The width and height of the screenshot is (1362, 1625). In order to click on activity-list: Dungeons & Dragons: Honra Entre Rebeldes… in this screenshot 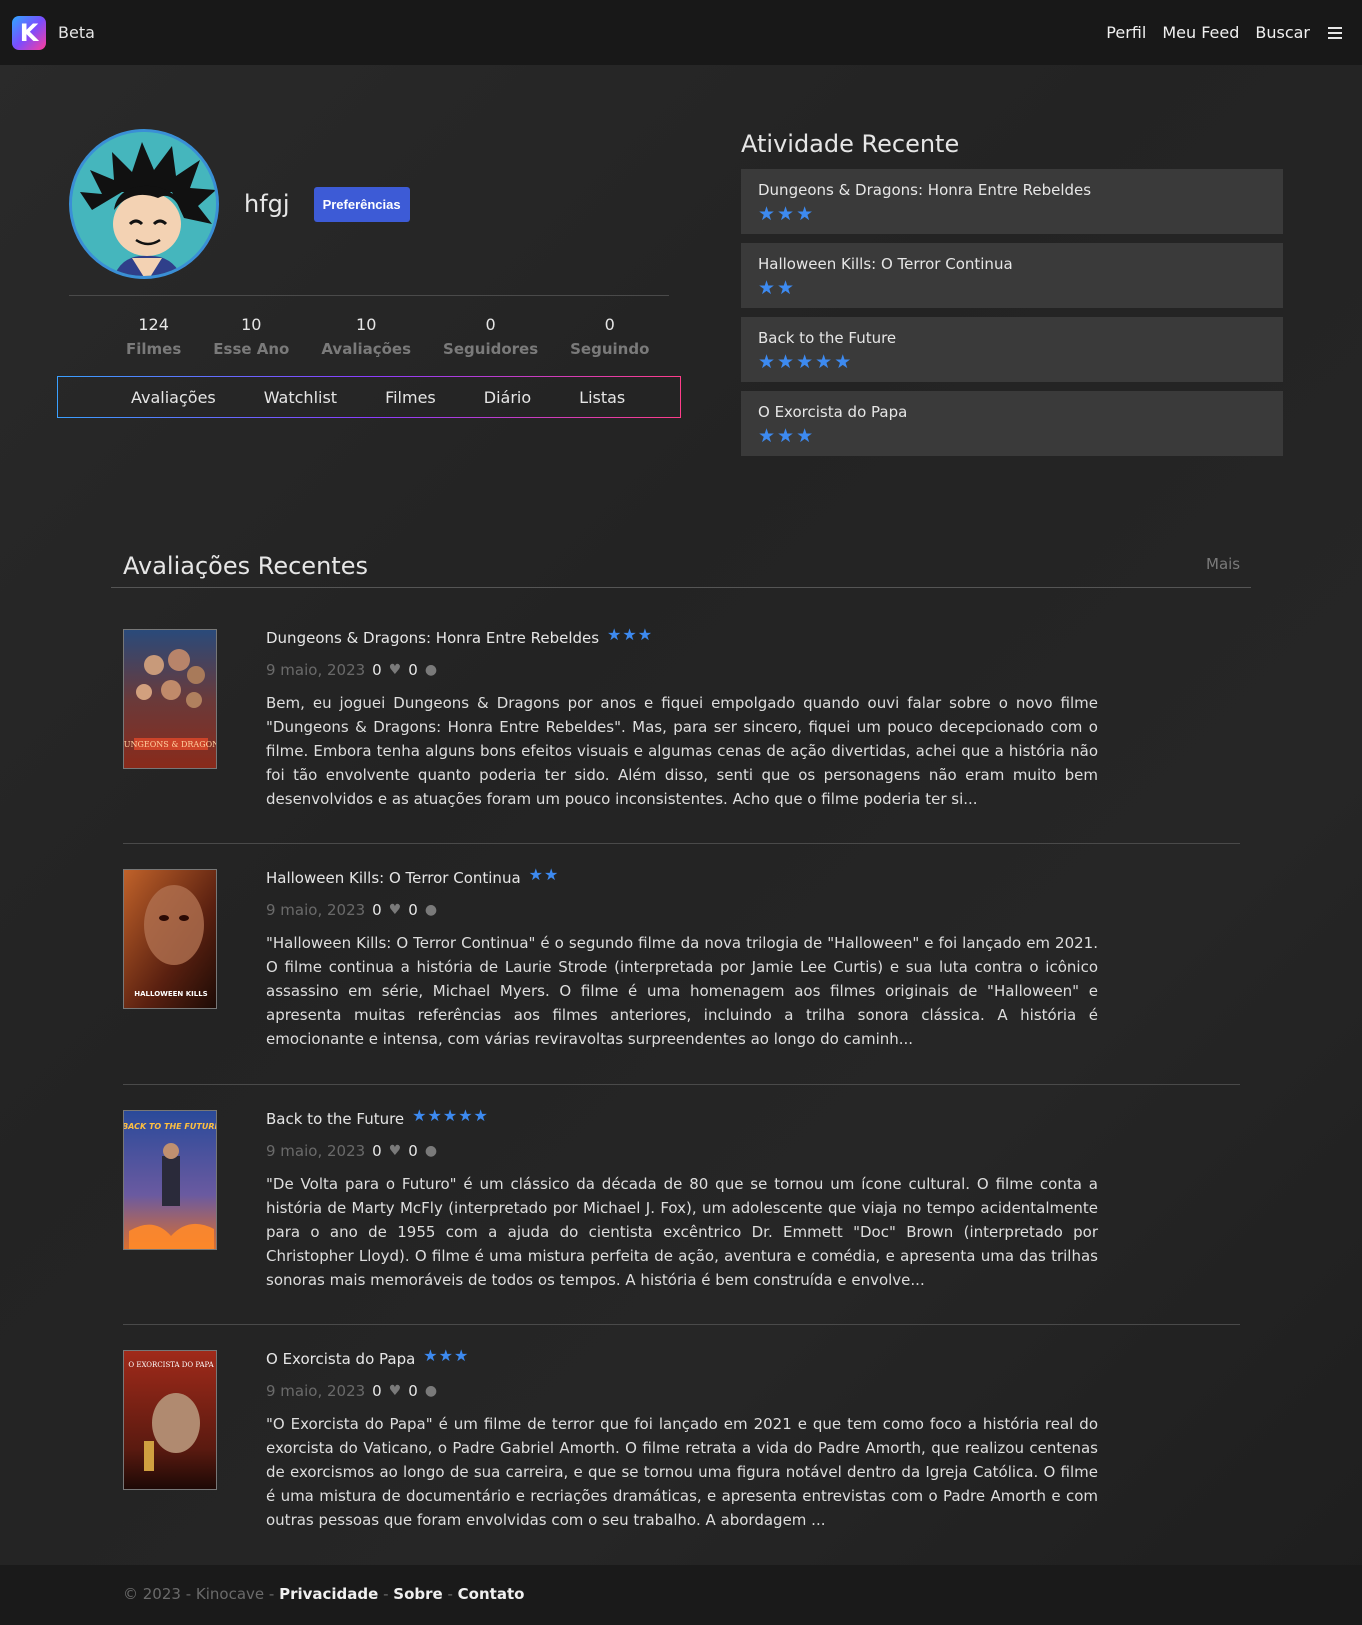, I will do `click(1012, 317)`.